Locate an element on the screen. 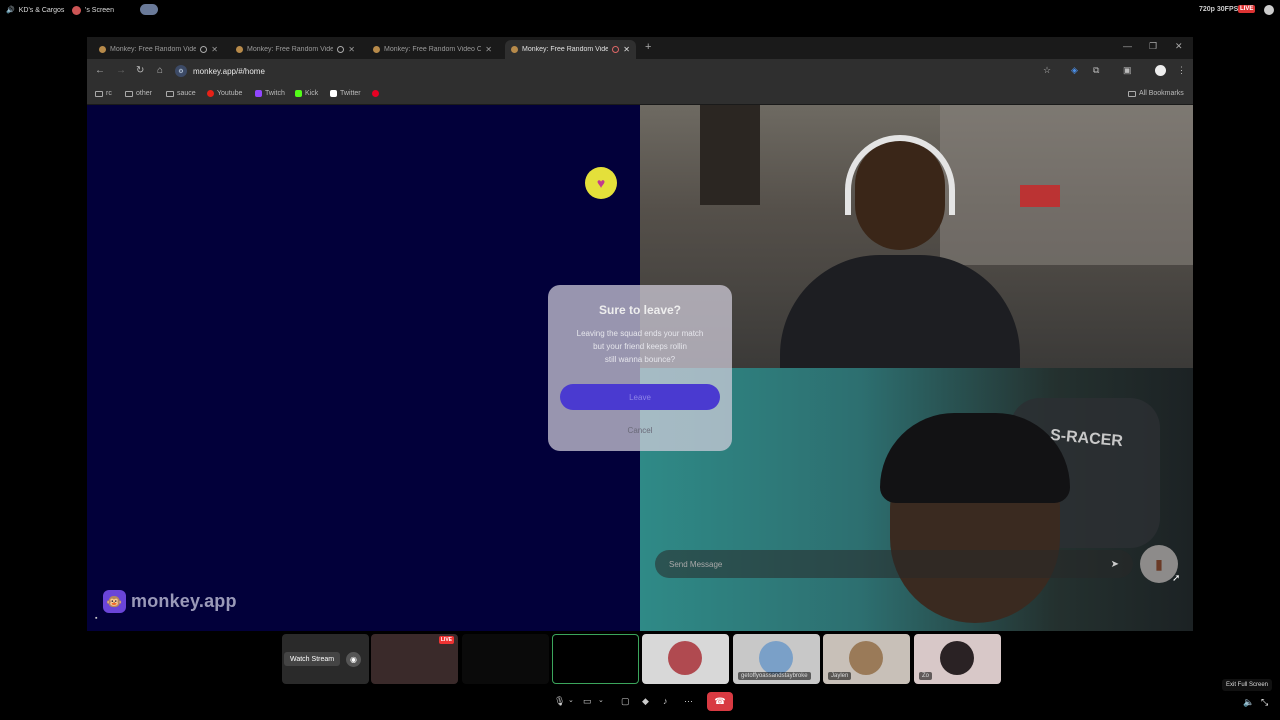 This screenshot has width=1280, height=720. cancel-button: Cancel is located at coordinates (640, 430).